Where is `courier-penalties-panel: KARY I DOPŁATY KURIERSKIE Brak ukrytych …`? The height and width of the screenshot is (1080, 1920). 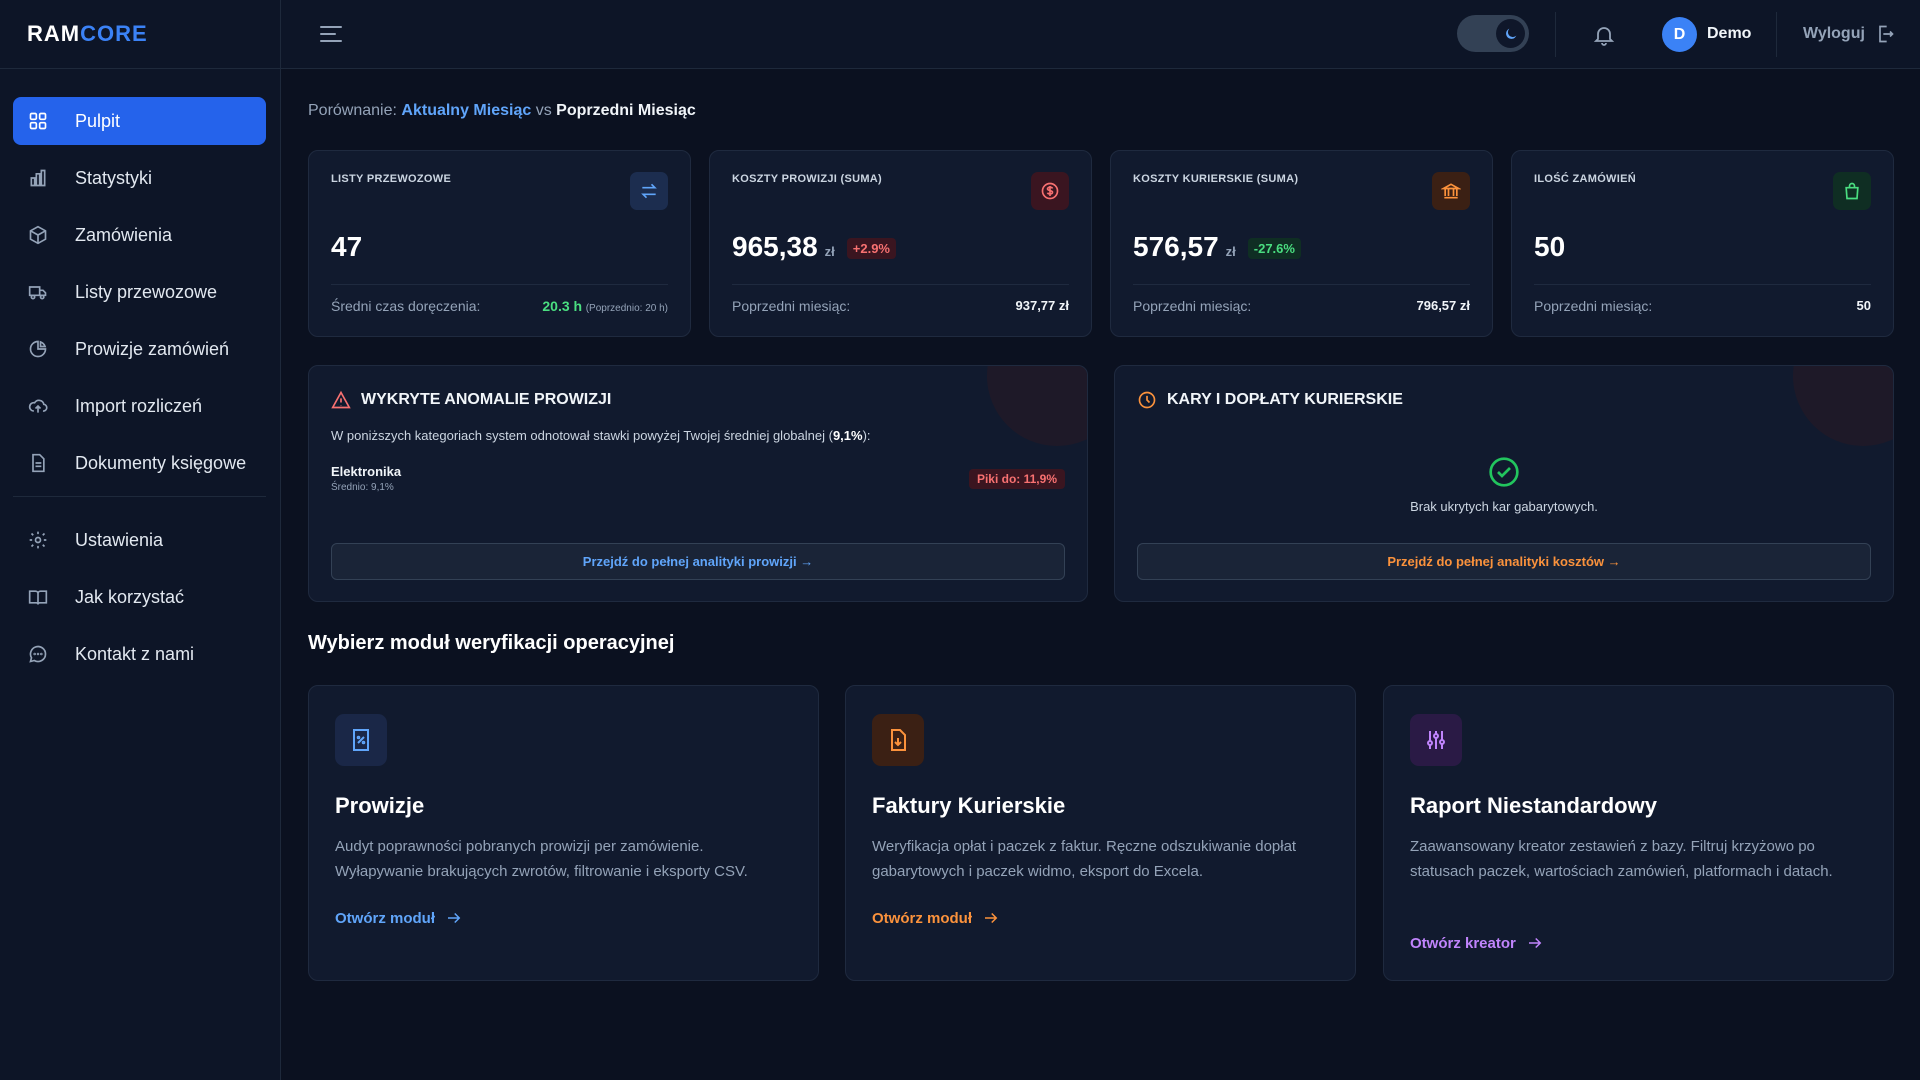
courier-penalties-panel: KARY I DOPŁATY KURIERSKIE Brak ukrytych … is located at coordinates (1504, 483).